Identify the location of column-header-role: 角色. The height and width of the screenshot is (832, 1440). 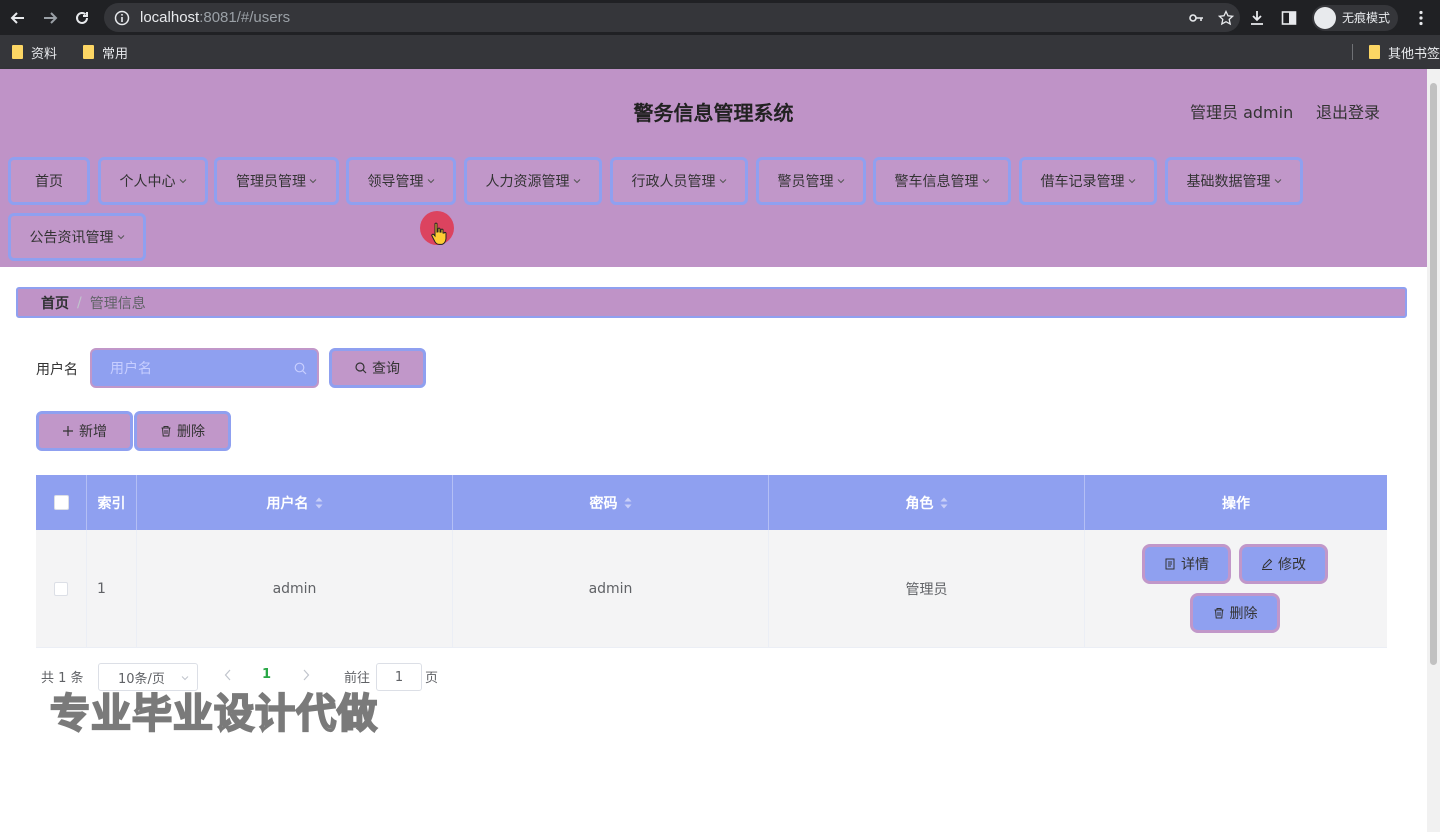
(927, 502).